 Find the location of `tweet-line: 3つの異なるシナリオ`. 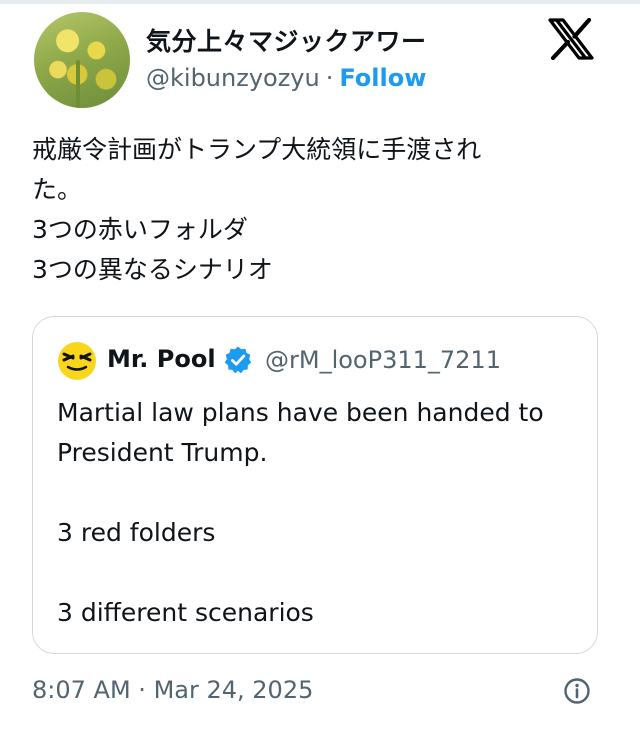

tweet-line: 3つの異なるシナリオ is located at coordinates (152, 269).